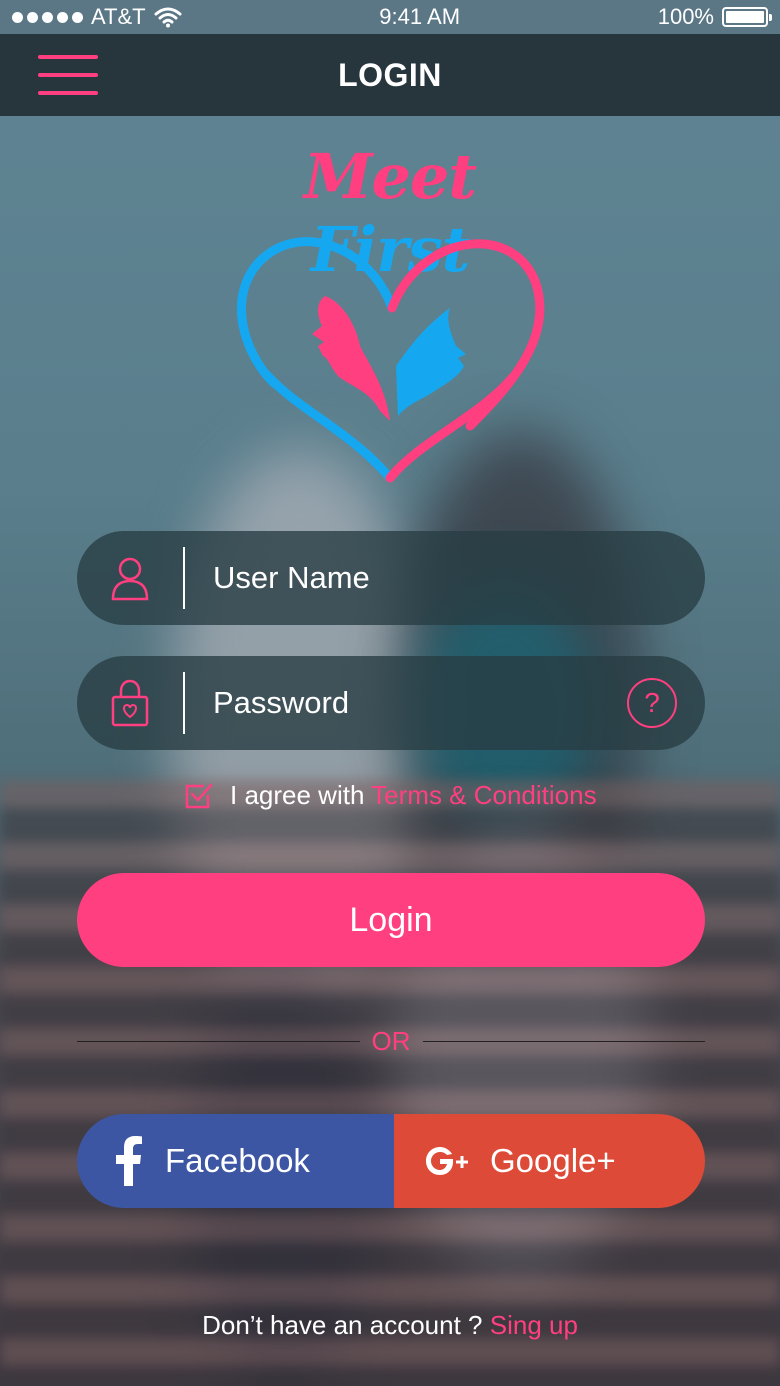 This screenshot has height=1386, width=780. Describe the element at coordinates (652, 703) in the screenshot. I see `help-icon: ?` at that location.